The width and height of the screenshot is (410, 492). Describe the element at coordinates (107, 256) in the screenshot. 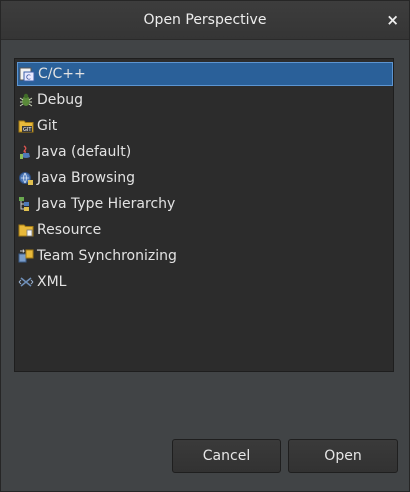

I see `perspective-label: Team Synchronizing` at that location.